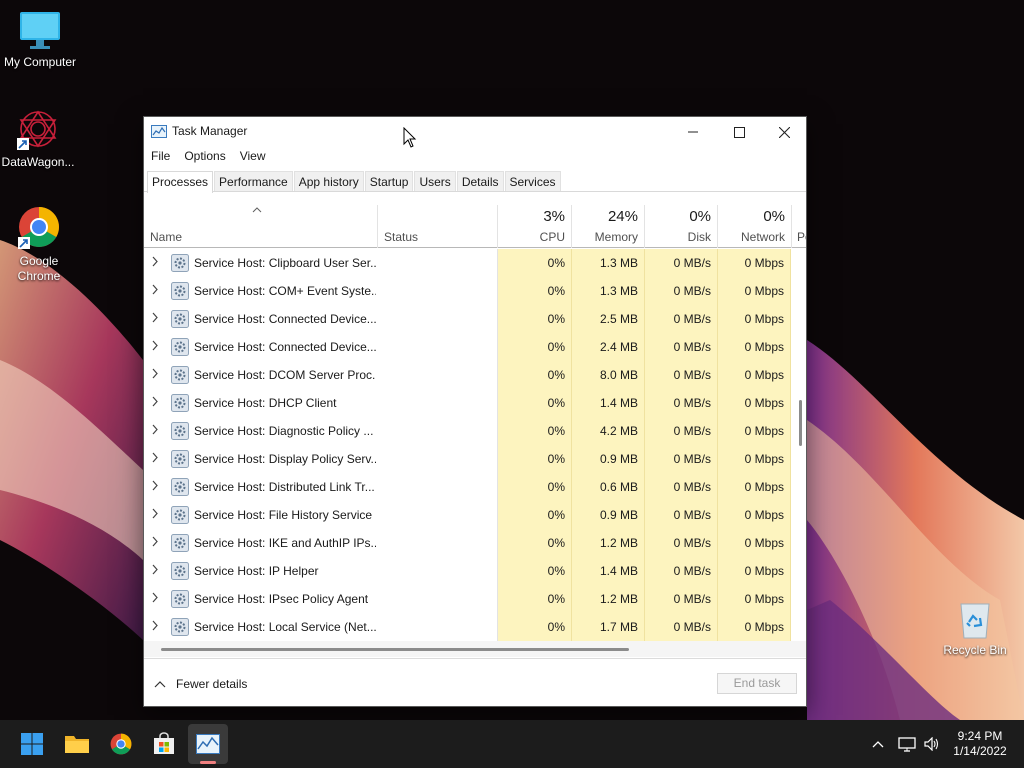  I want to click on column-status: Status, so click(437, 226).